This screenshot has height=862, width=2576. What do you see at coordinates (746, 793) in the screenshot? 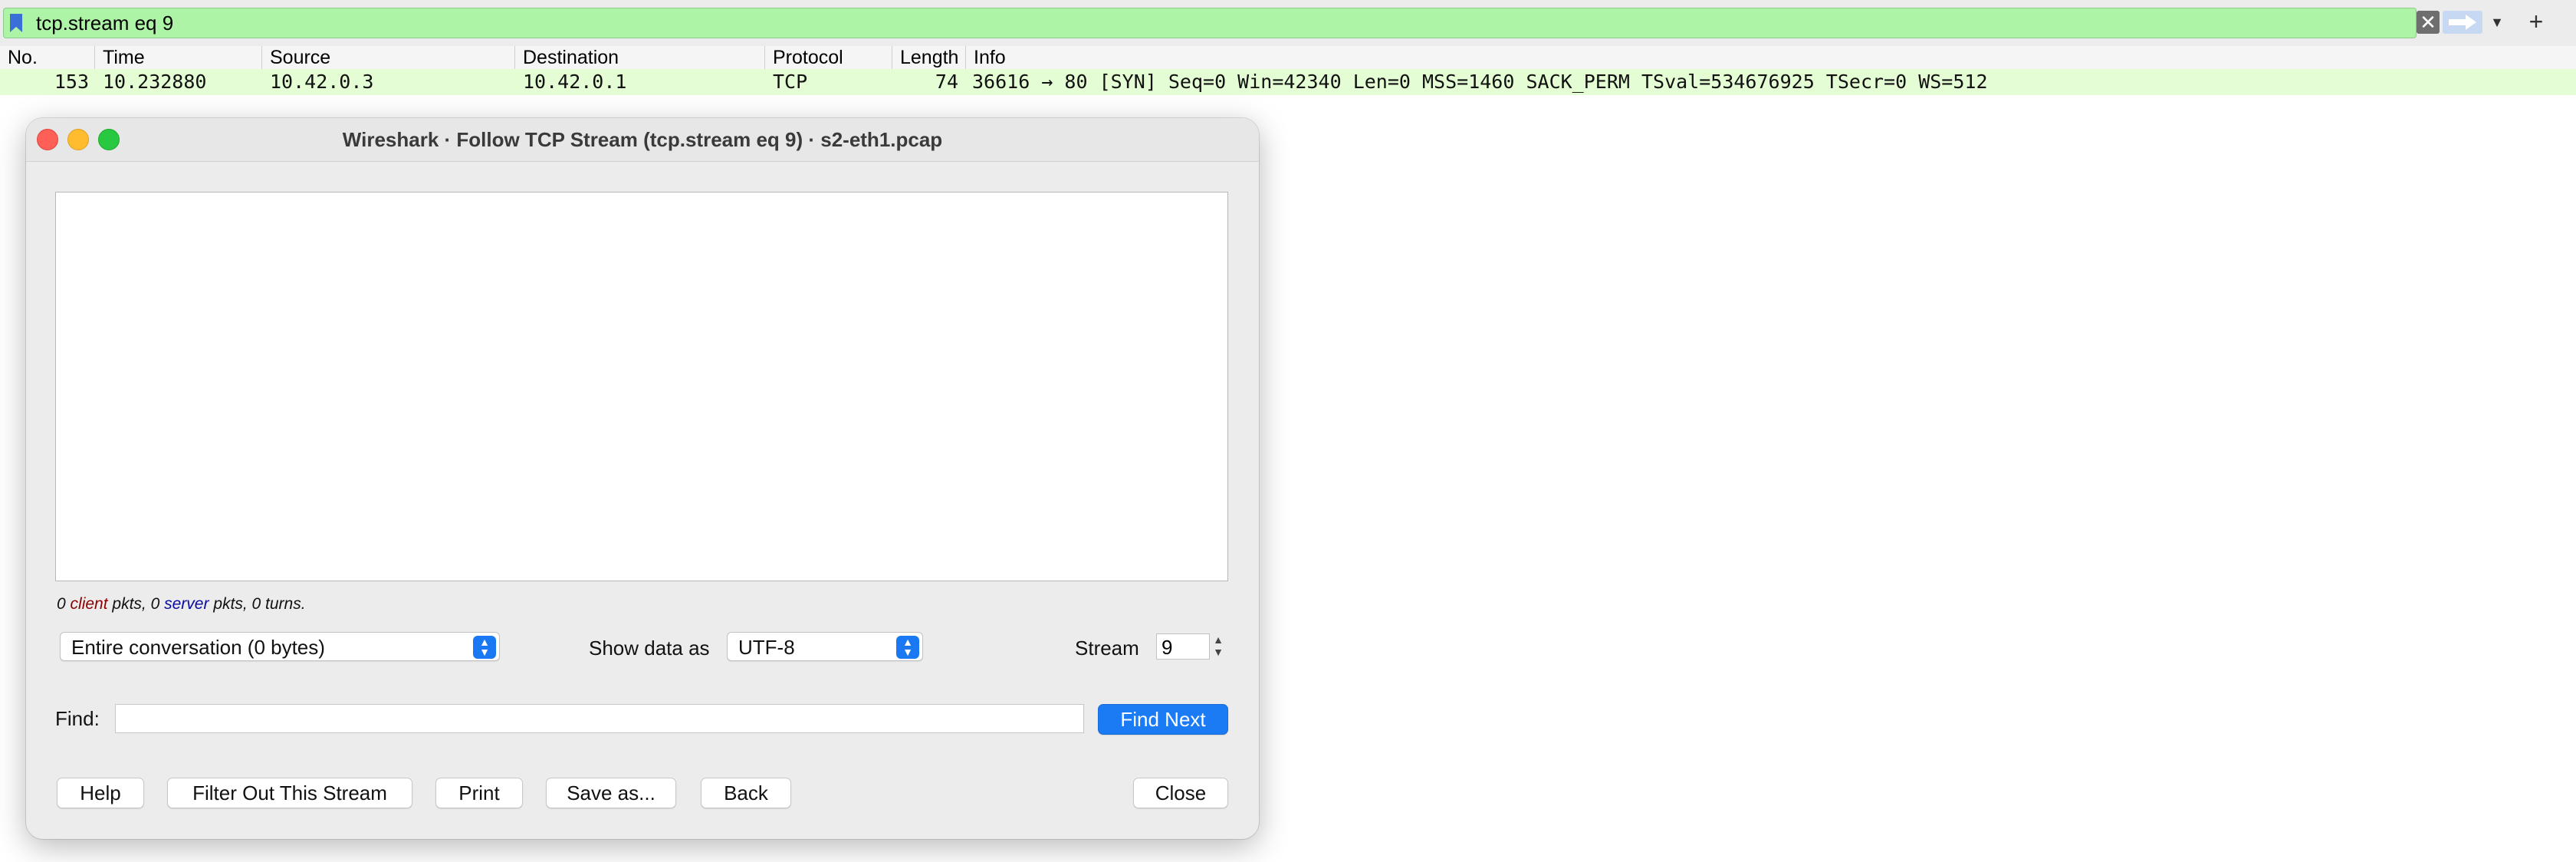
I see `back-button: Back` at bounding box center [746, 793].